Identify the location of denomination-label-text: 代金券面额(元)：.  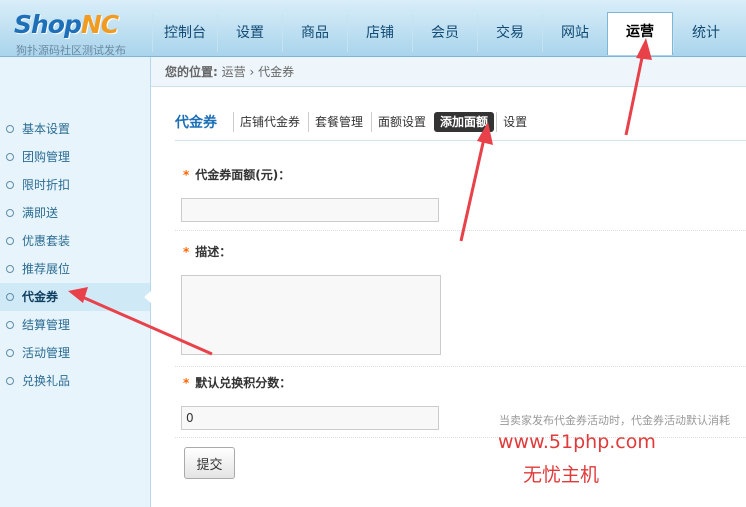
(243, 175).